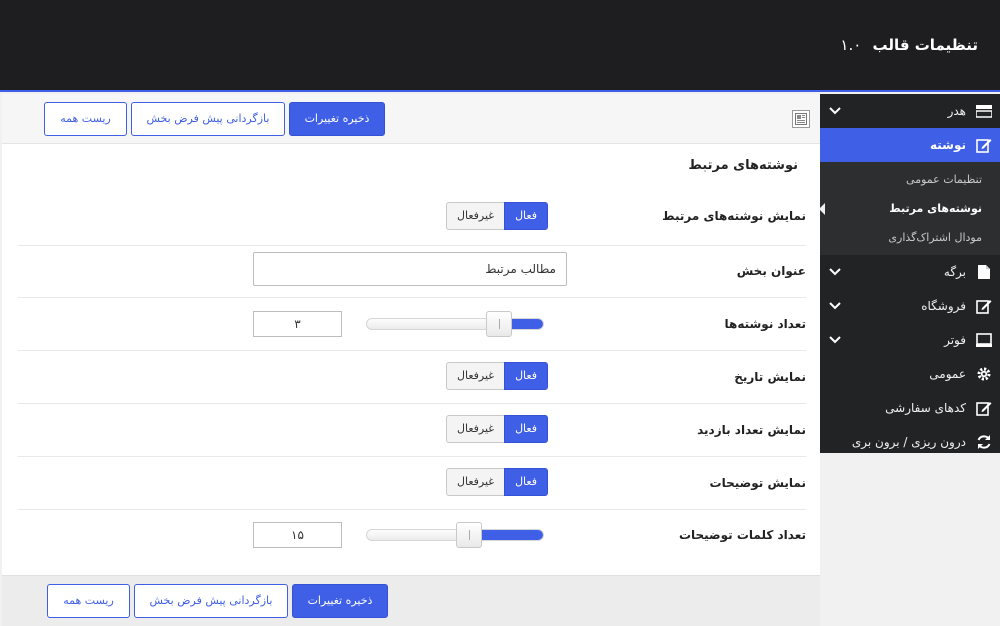  Describe the element at coordinates (85, 119) in the screenshot. I see `reset-all-button: ریست همه` at that location.